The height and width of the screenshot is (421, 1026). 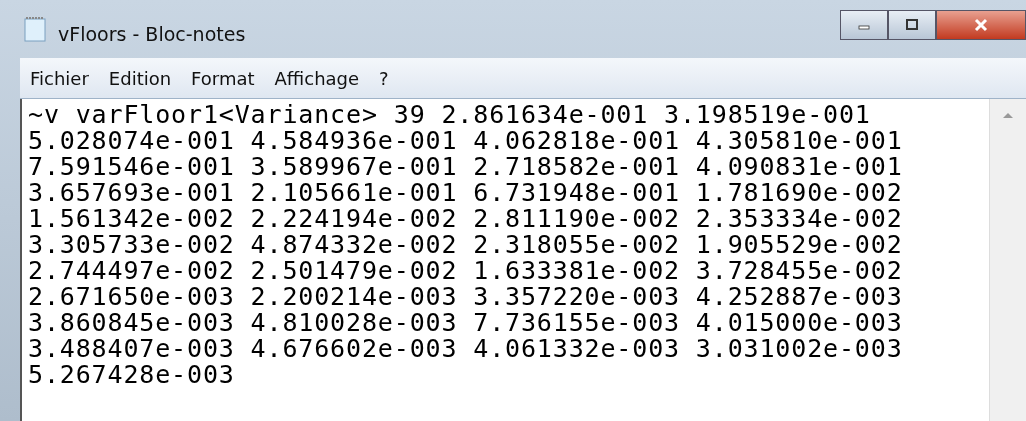 I want to click on text-line: 2.744497e-002 2.501479e-002 1.633381e-002 3.728455e-002, so click(x=466, y=271).